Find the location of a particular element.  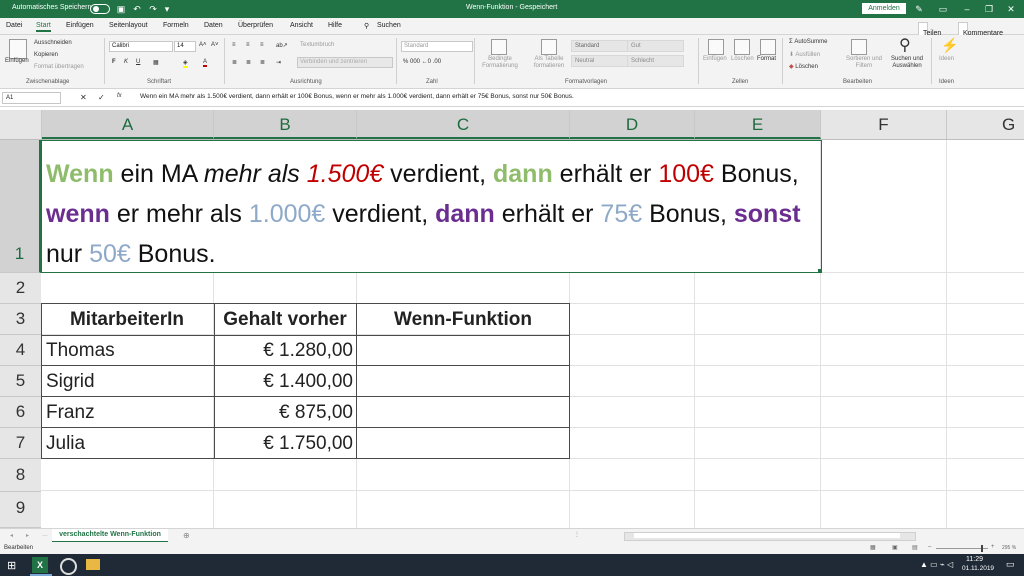

grow-font-icon: A˄ is located at coordinates (203, 45).